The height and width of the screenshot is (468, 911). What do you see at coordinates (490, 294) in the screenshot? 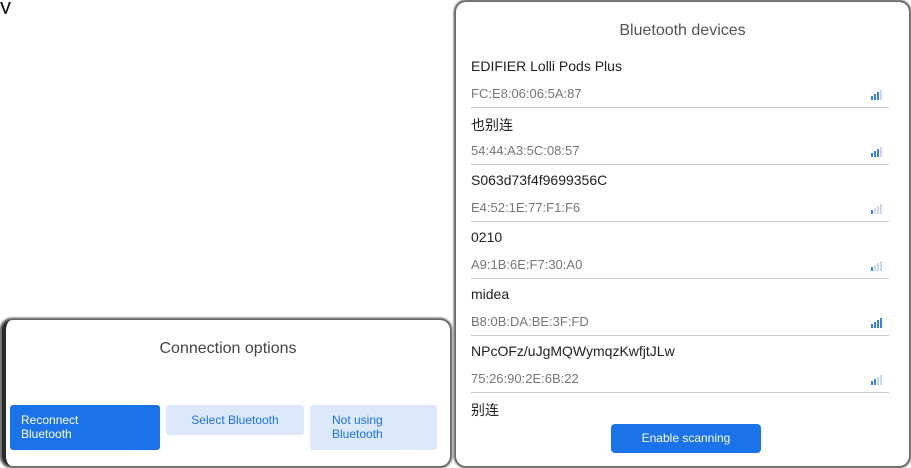
I see `device-name: midea` at bounding box center [490, 294].